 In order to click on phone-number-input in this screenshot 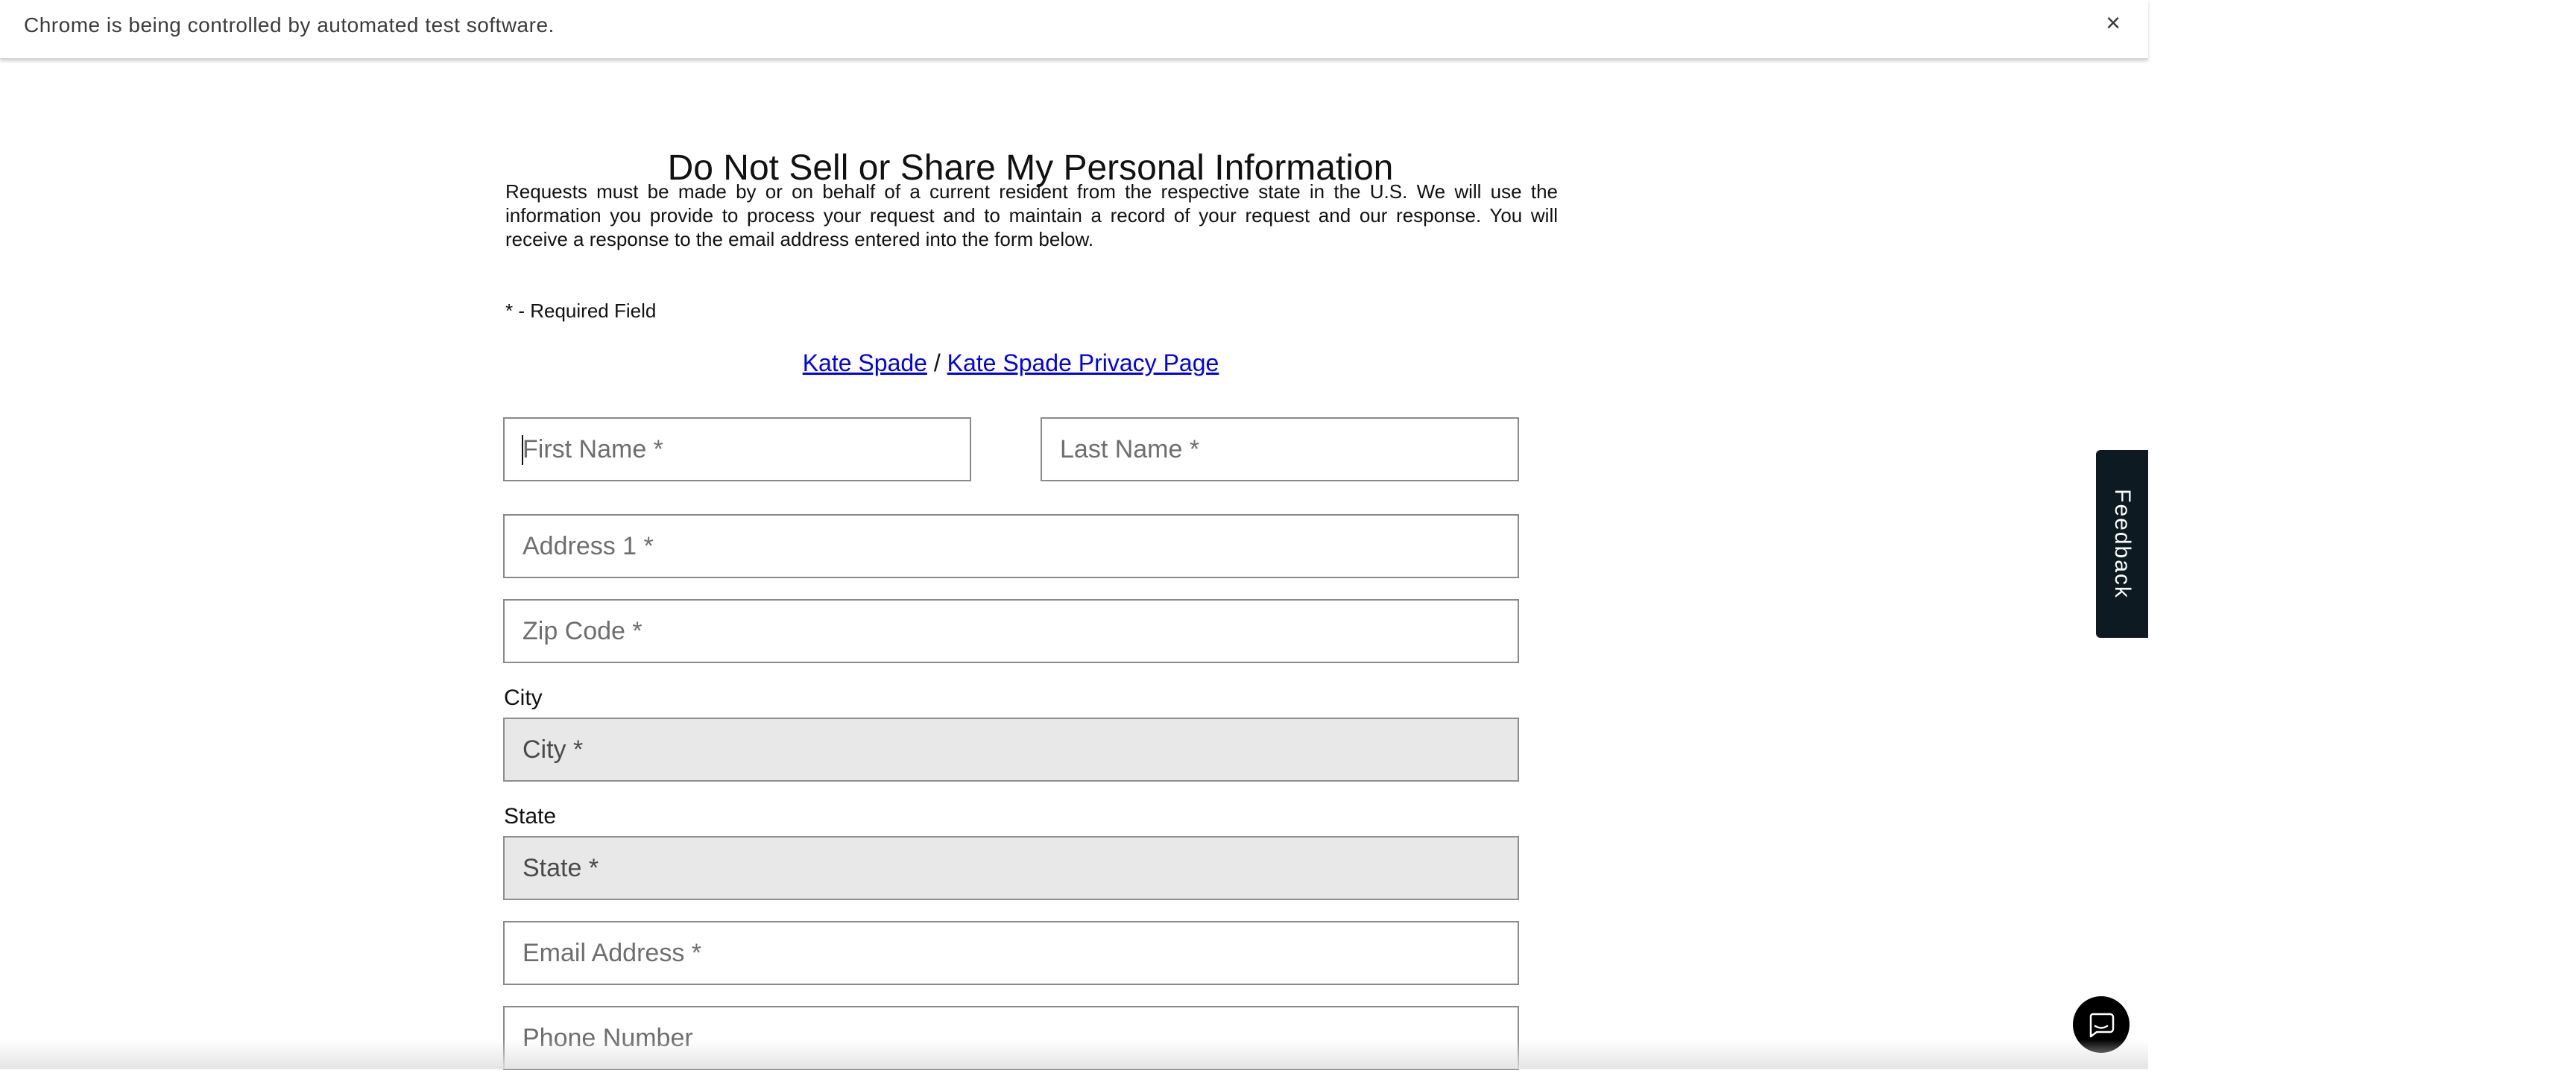, I will do `click(1011, 1038)`.